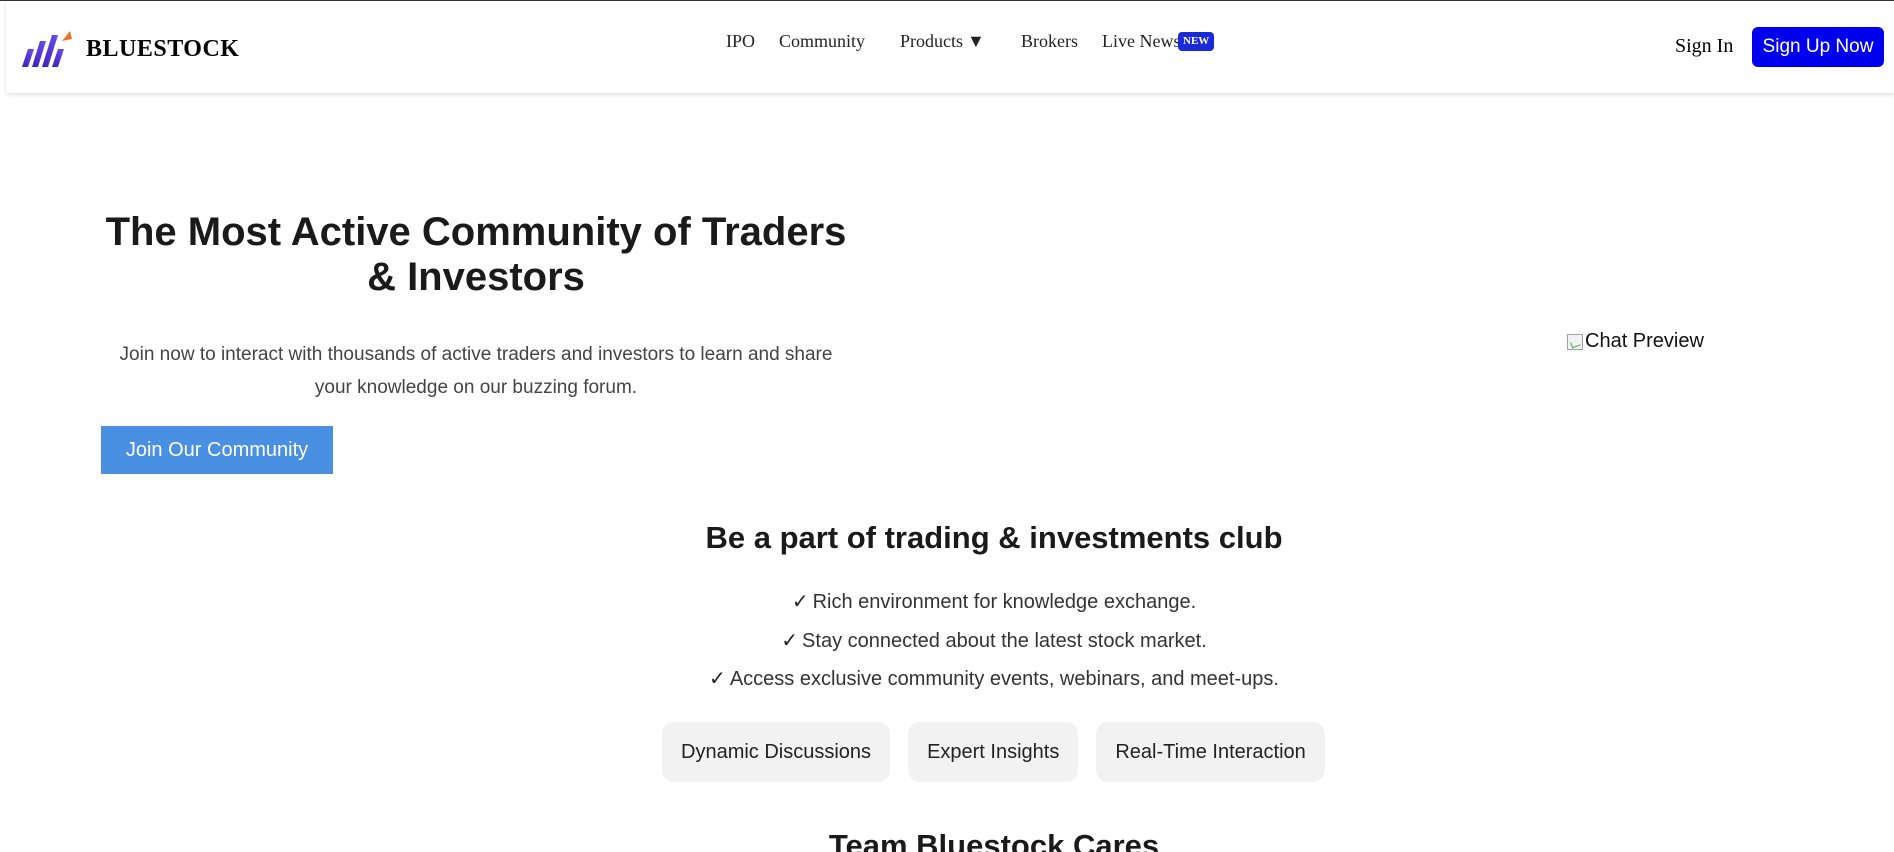  Describe the element at coordinates (976, 41) in the screenshot. I see `dropdown-caret-icon: ▼` at that location.